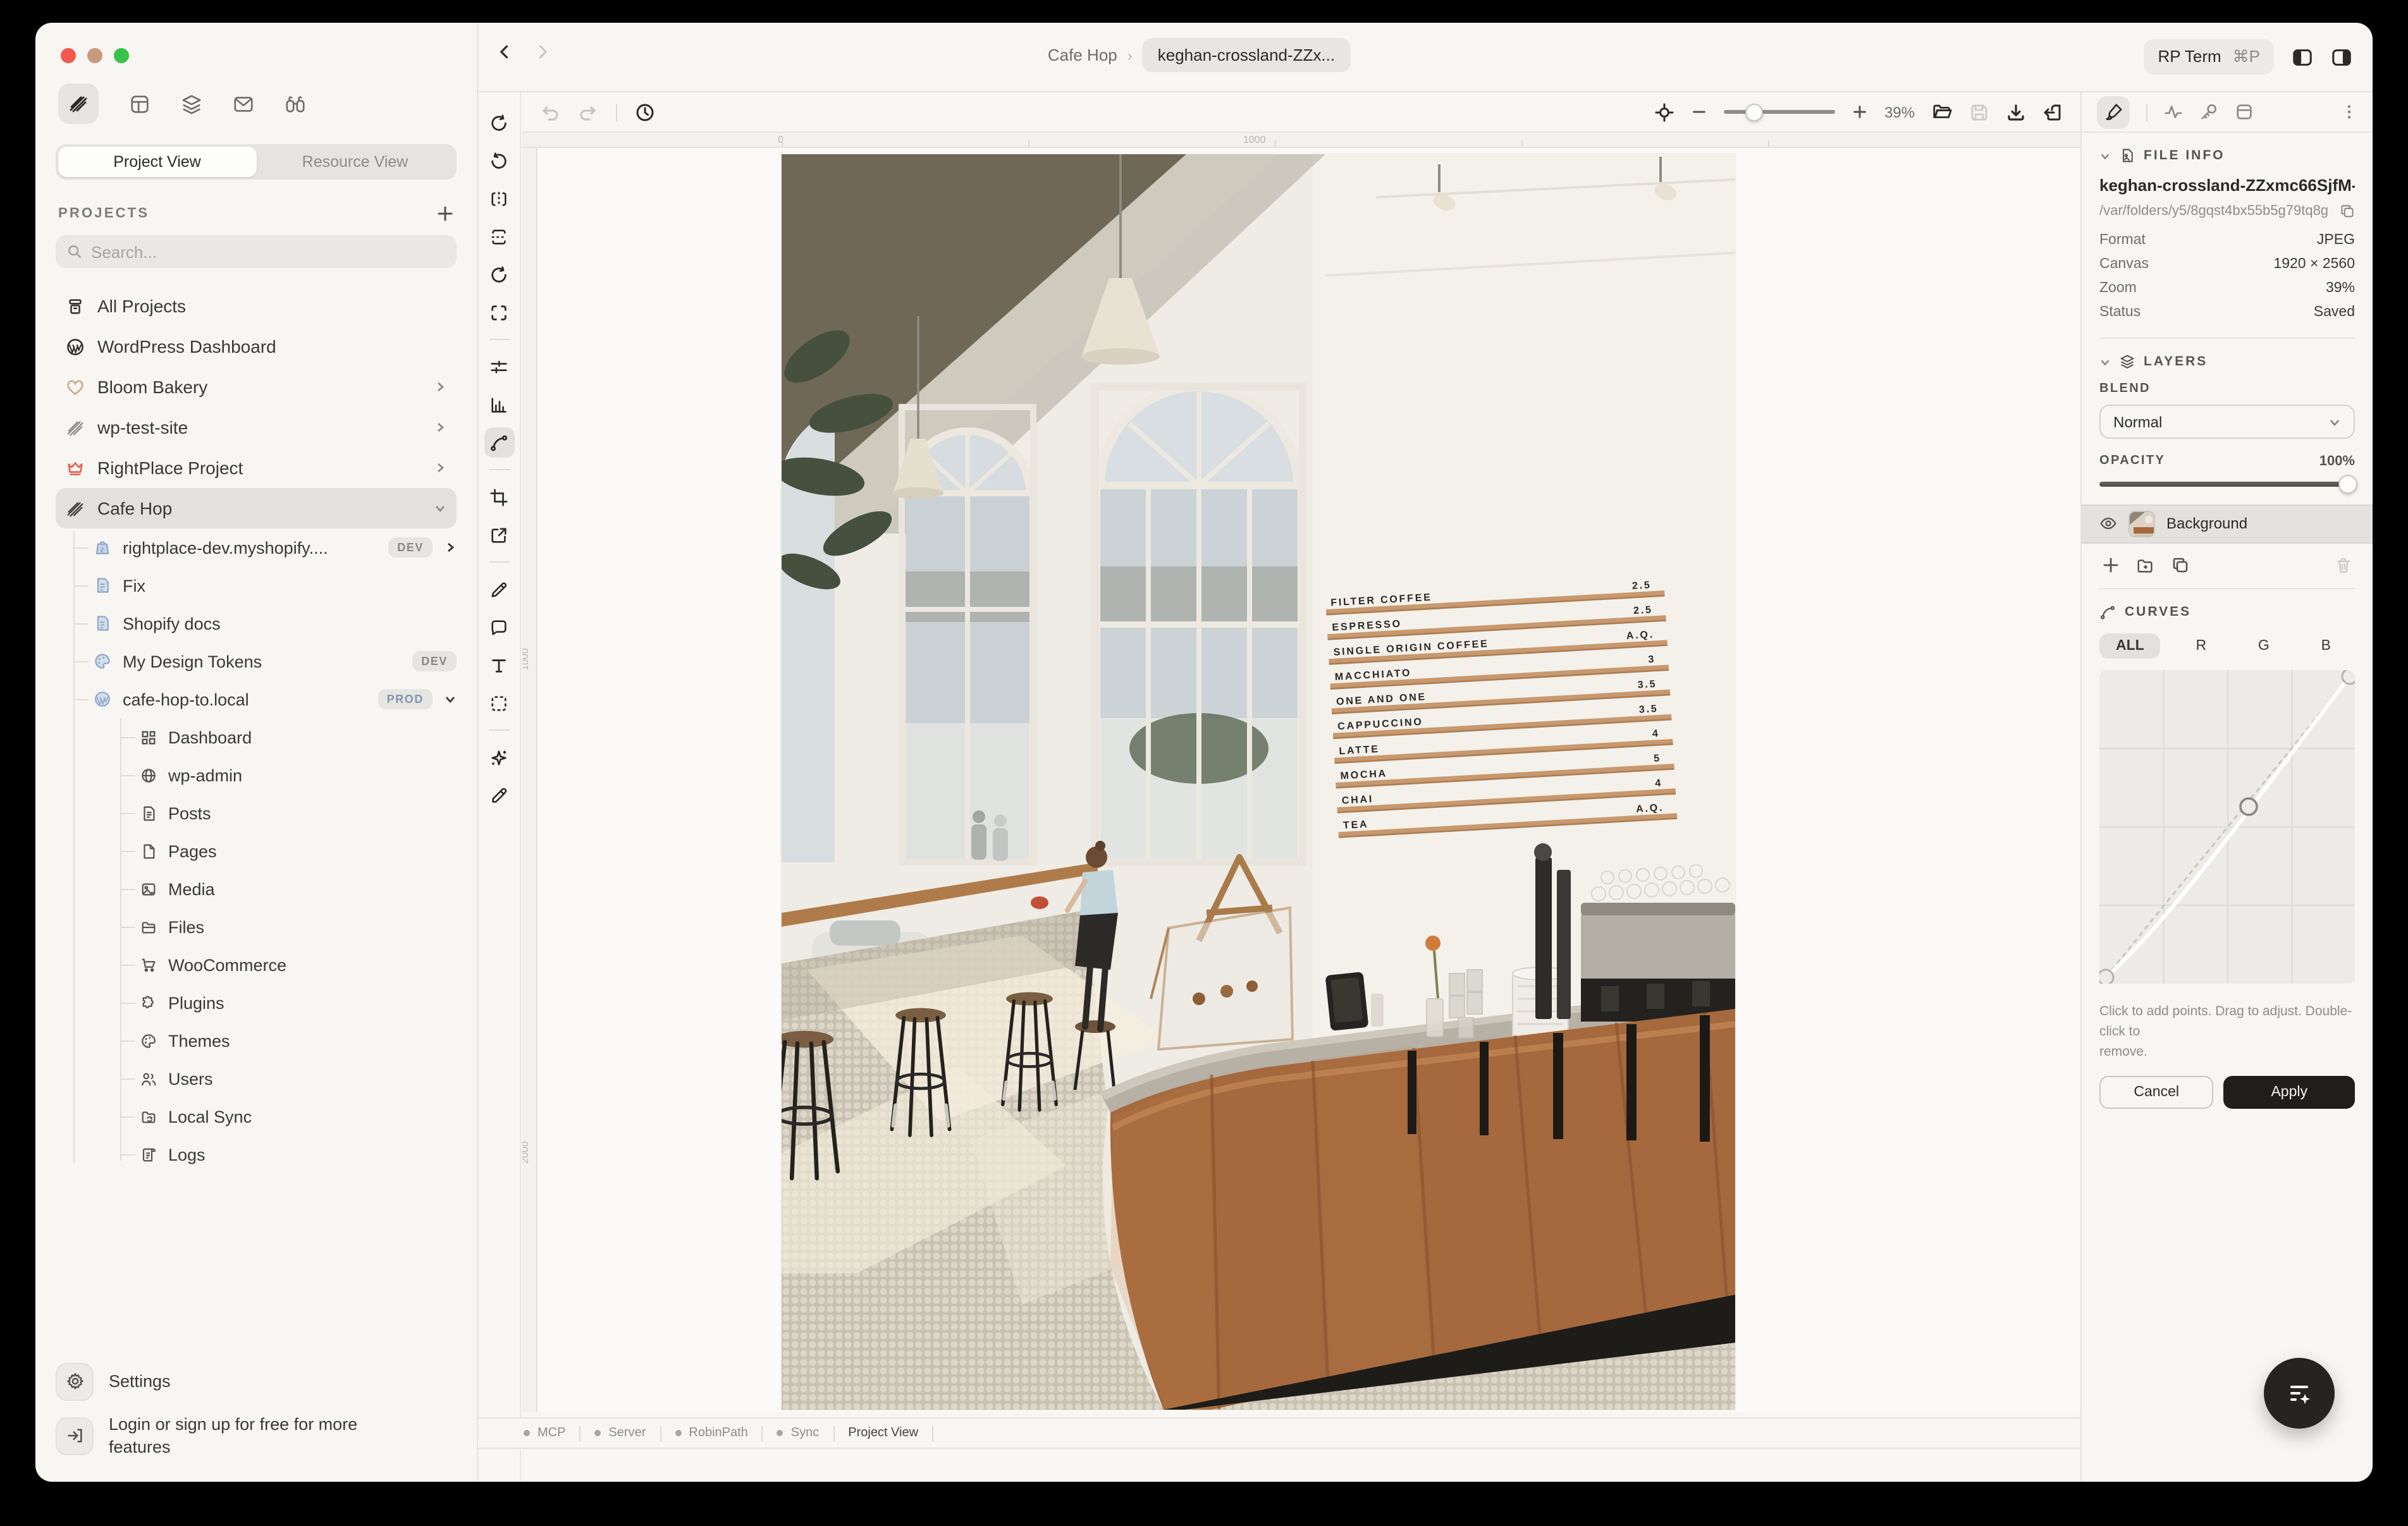 This screenshot has width=2408, height=1526. What do you see at coordinates (499, 442) in the screenshot?
I see `curves-tool-icon` at bounding box center [499, 442].